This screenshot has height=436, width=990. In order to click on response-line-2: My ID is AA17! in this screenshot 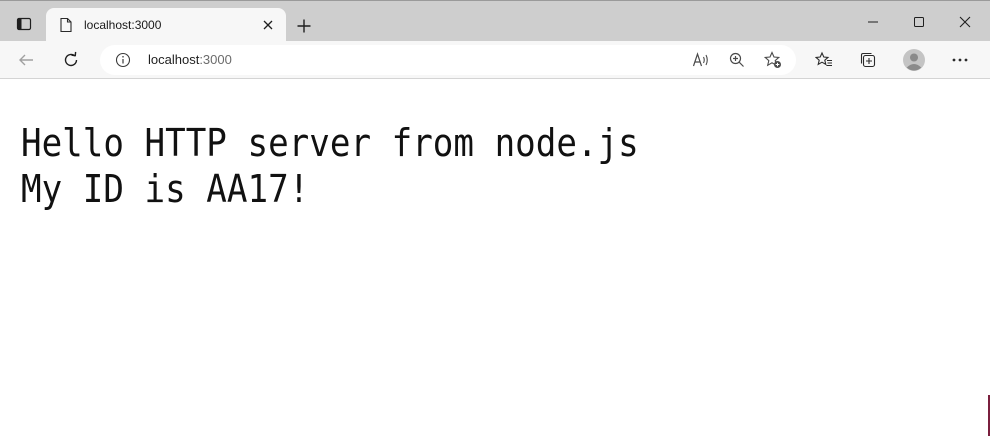, I will do `click(165, 189)`.